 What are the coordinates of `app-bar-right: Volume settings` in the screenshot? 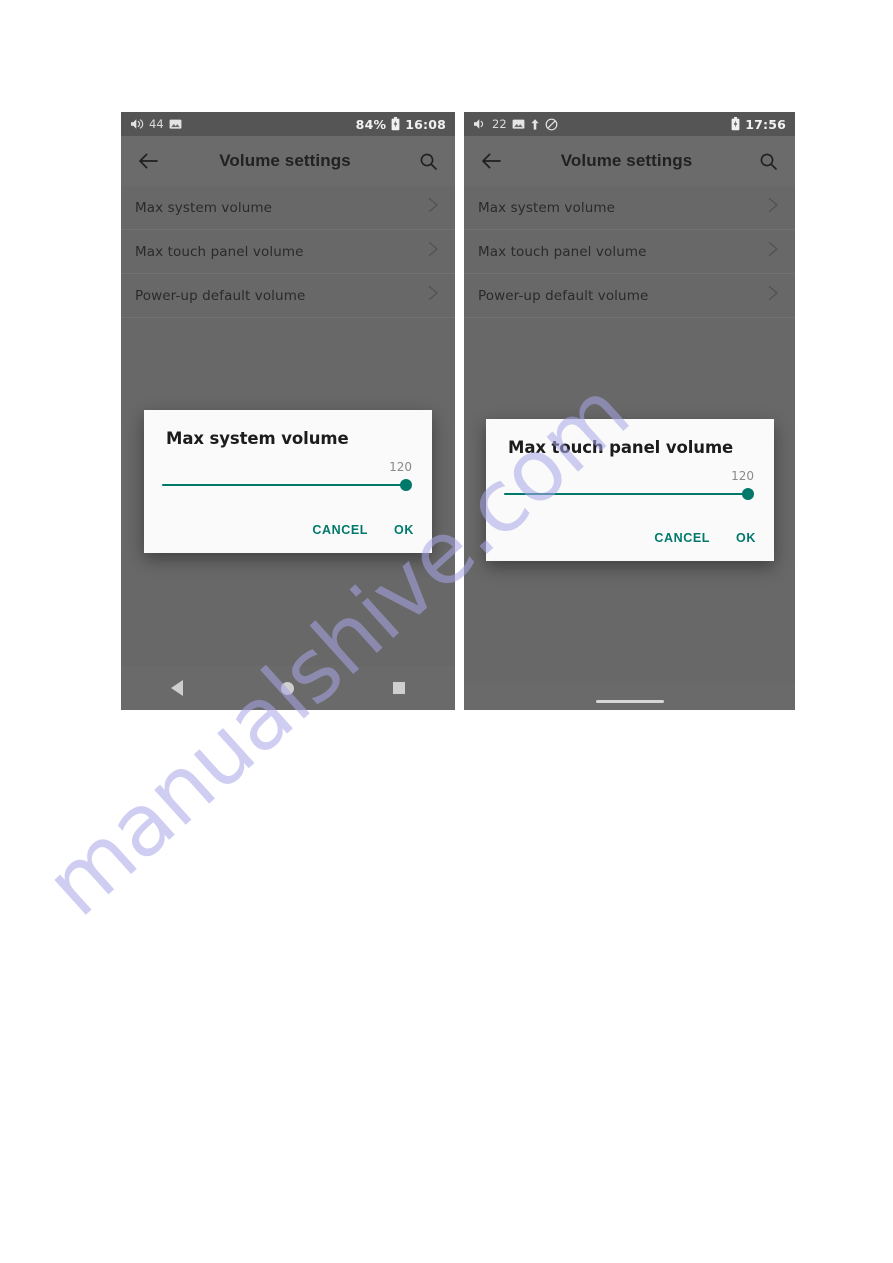 It's located at (629, 161).